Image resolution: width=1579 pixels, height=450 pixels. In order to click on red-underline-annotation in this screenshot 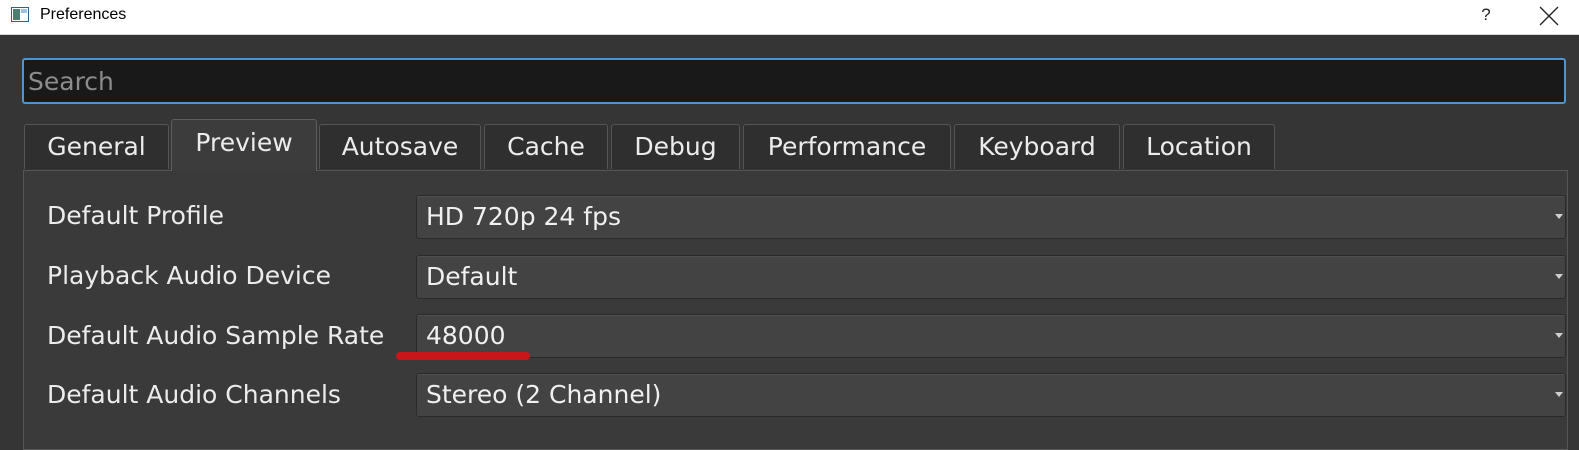, I will do `click(463, 356)`.